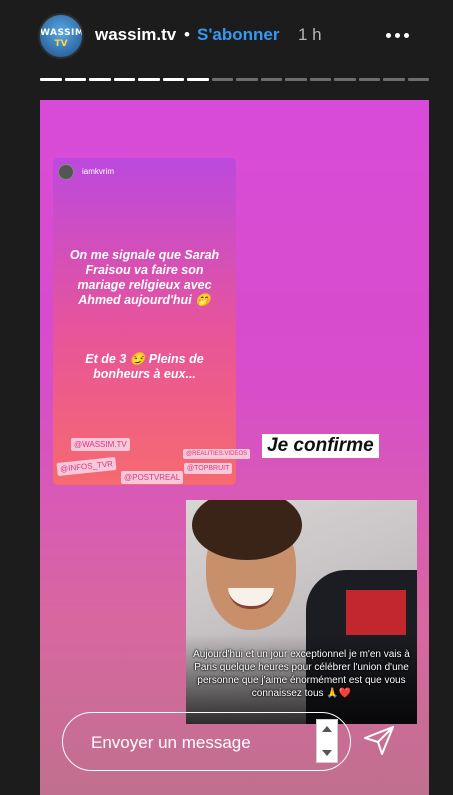 Image resolution: width=453 pixels, height=795 pixels. Describe the element at coordinates (401, 35) in the screenshot. I see `more-horizontal-icon` at that location.